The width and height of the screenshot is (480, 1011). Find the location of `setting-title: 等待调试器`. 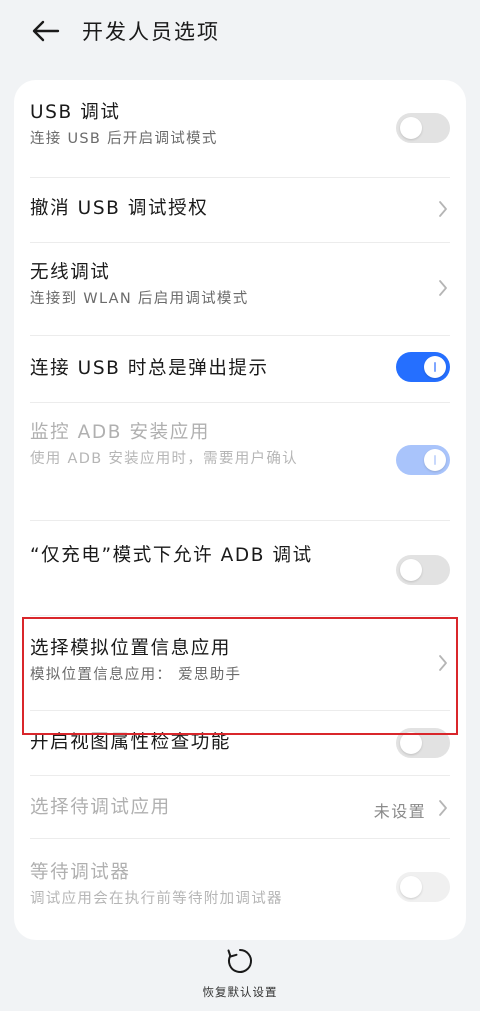

setting-title: 等待调试器 is located at coordinates (80, 872).